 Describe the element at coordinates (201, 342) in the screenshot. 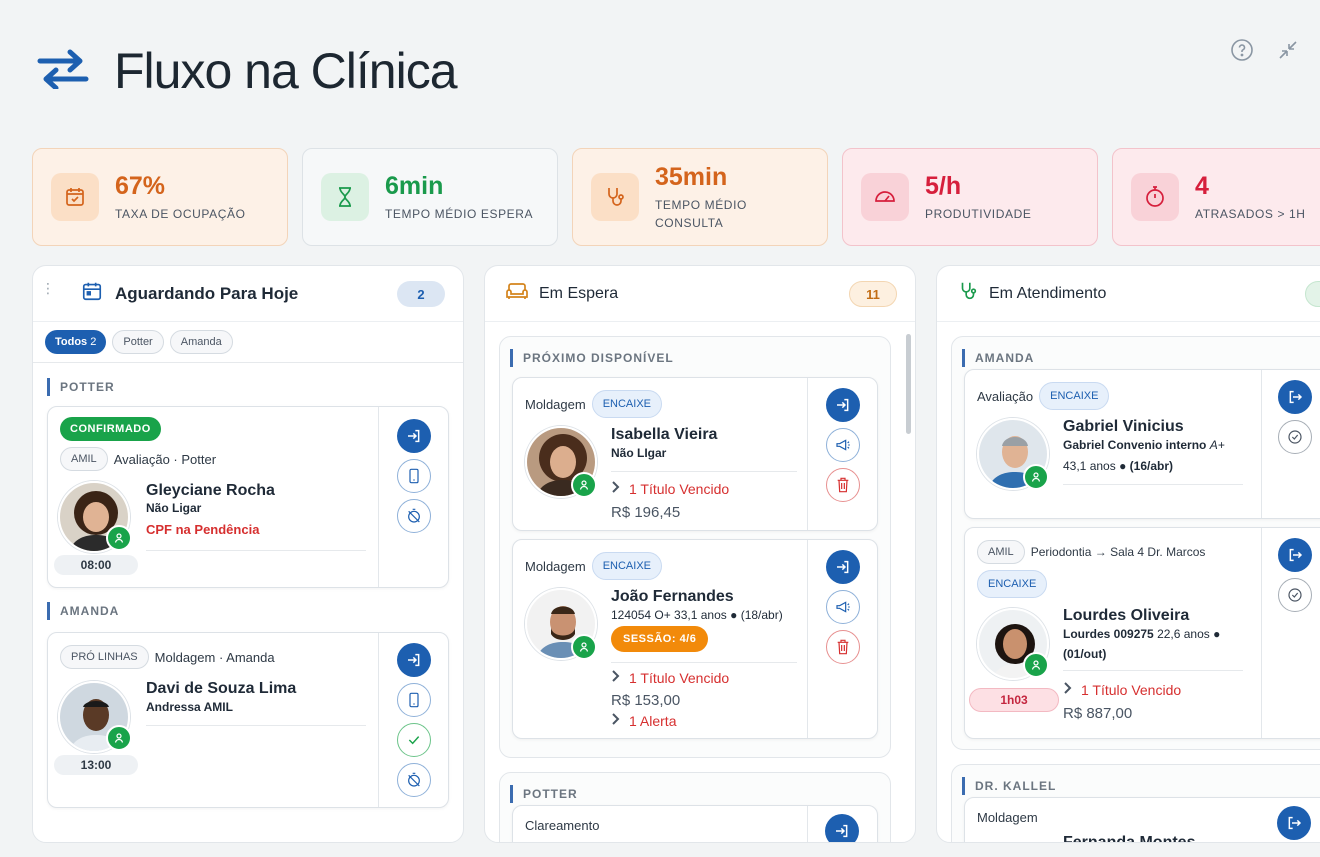

I see `filter-amanda: Amanda` at that location.